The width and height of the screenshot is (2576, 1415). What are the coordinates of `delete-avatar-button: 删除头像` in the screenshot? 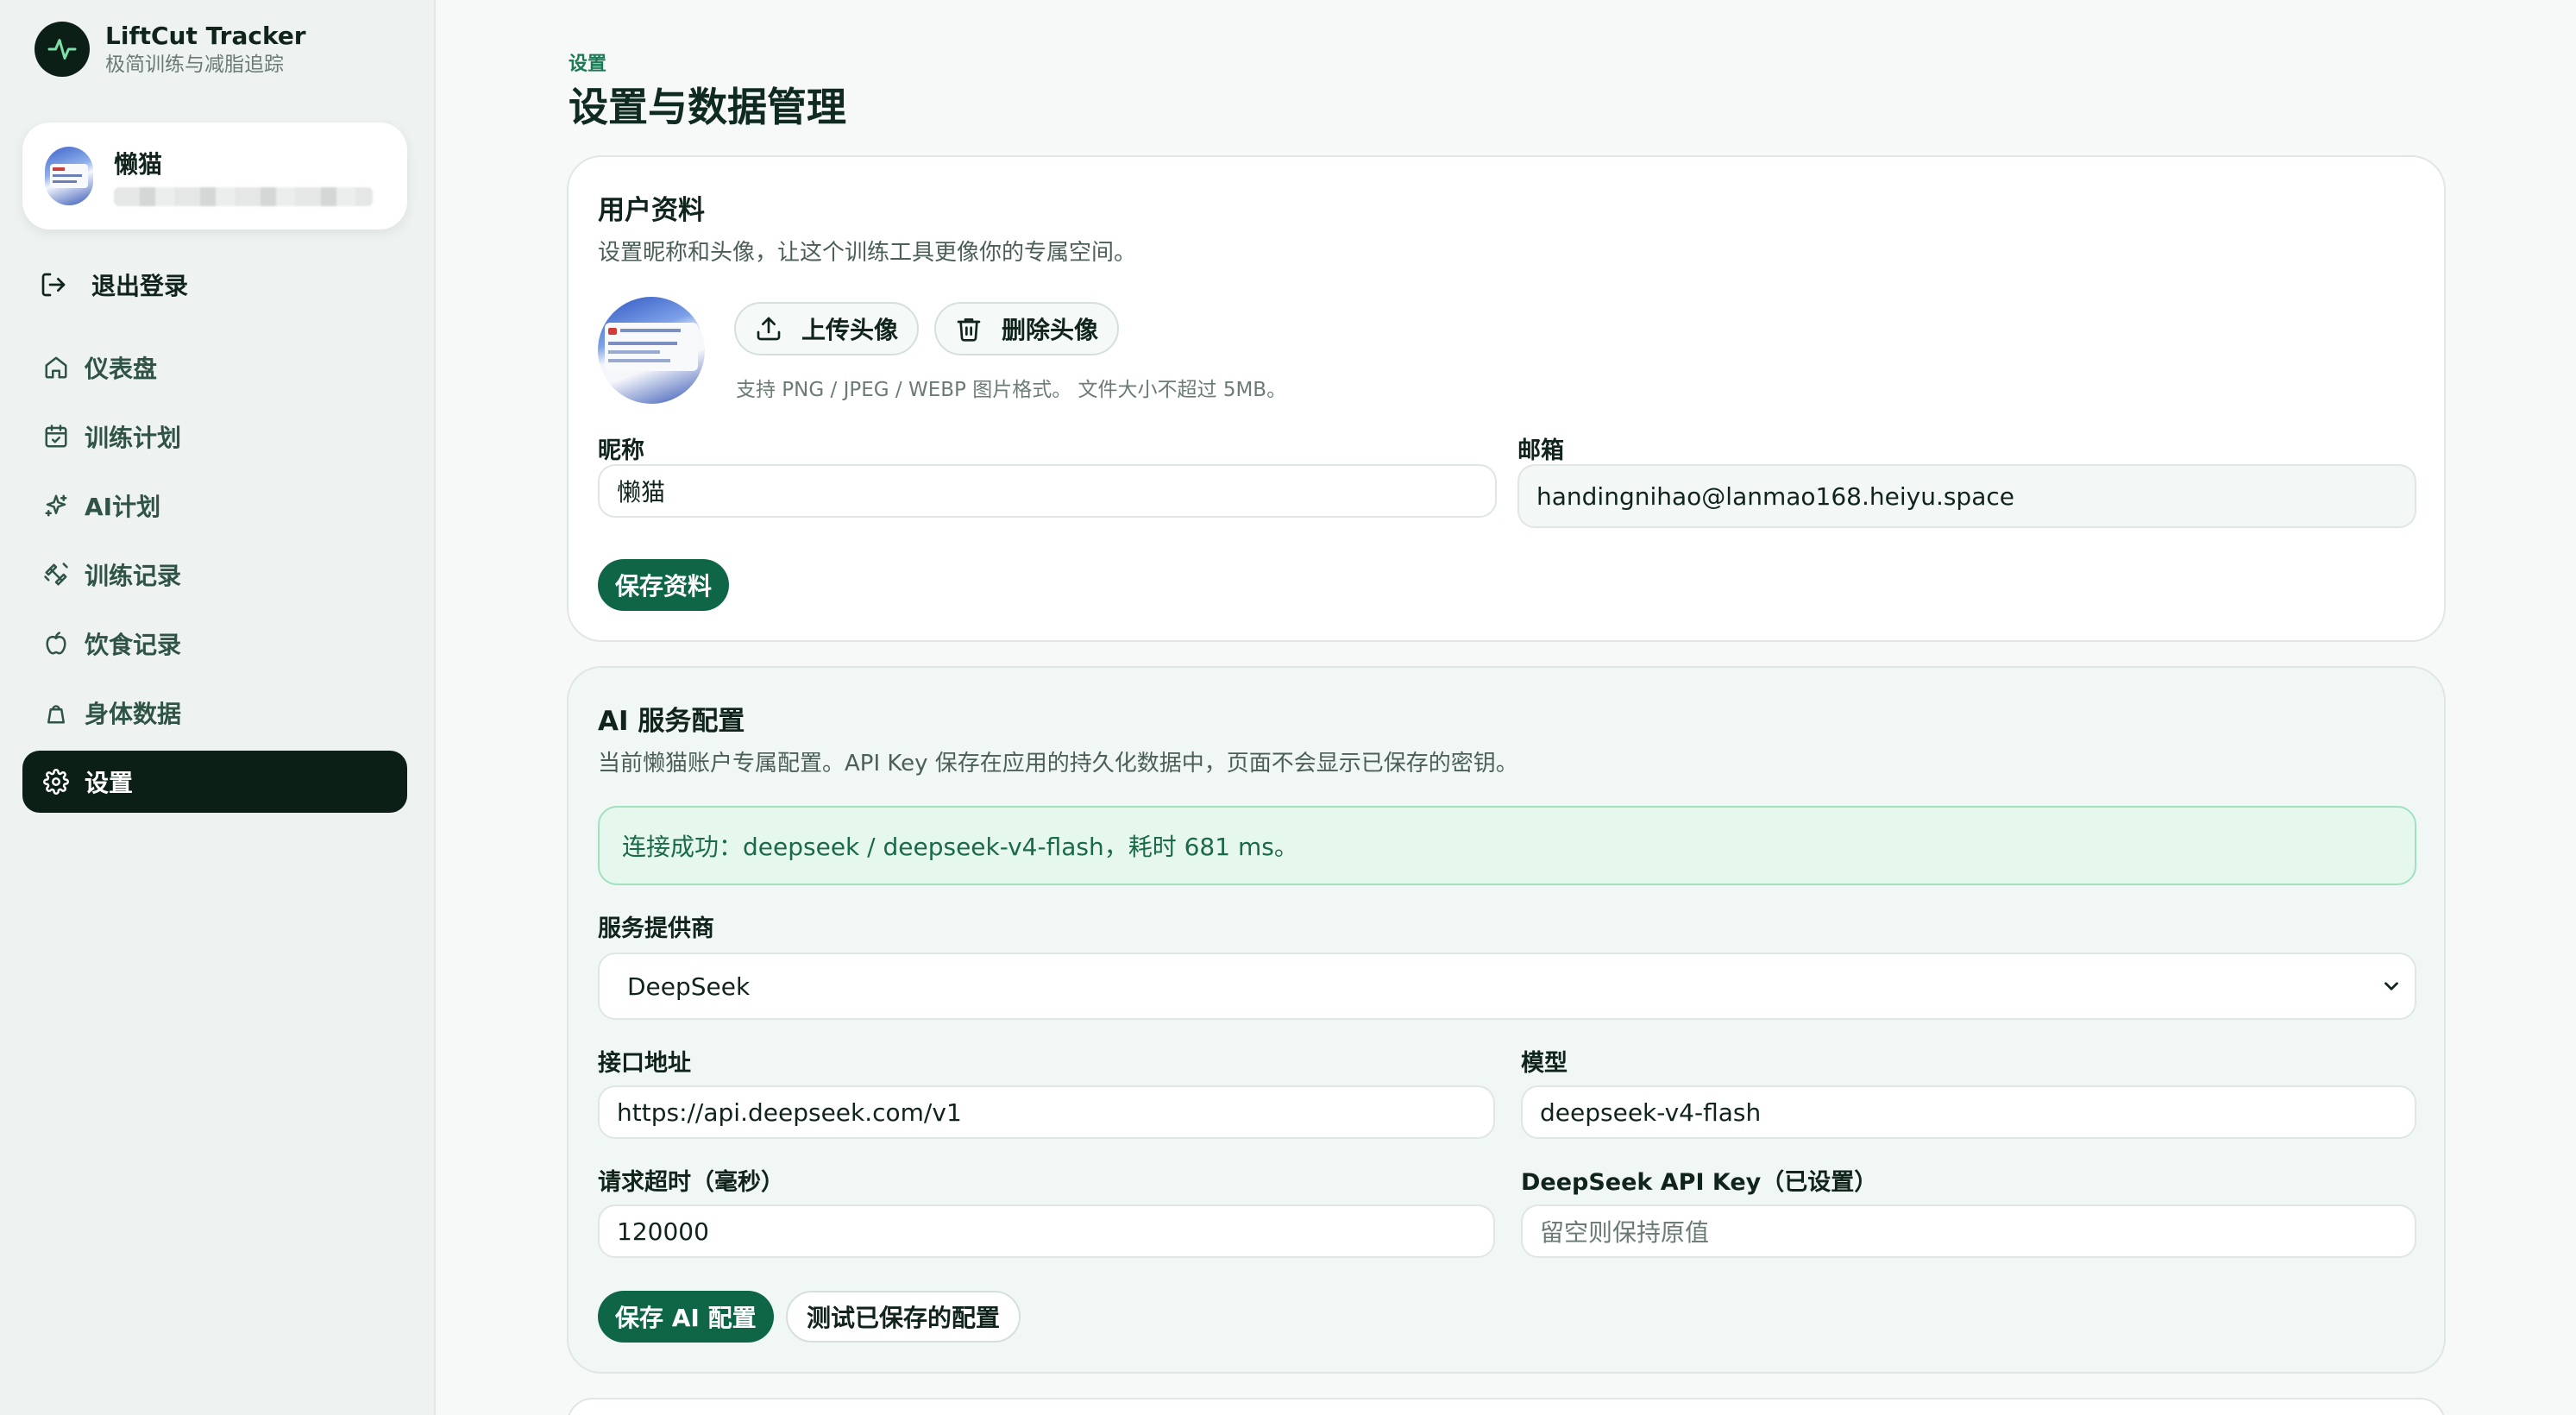 It's located at (1027, 328).